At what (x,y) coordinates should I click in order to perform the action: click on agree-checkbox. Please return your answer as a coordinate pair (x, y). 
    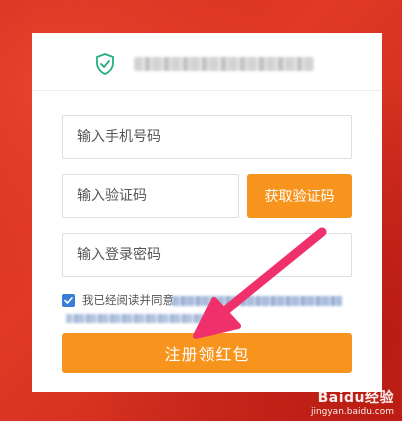
    Looking at the image, I should click on (68, 300).